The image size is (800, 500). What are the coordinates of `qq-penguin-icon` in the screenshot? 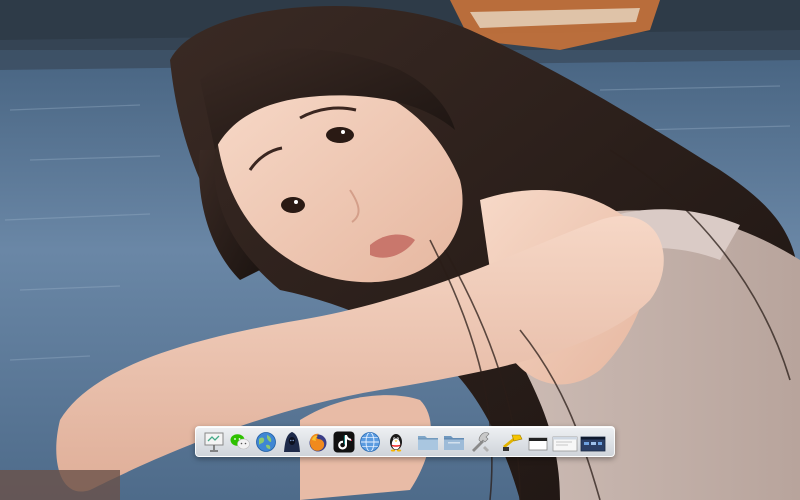 It's located at (396, 442).